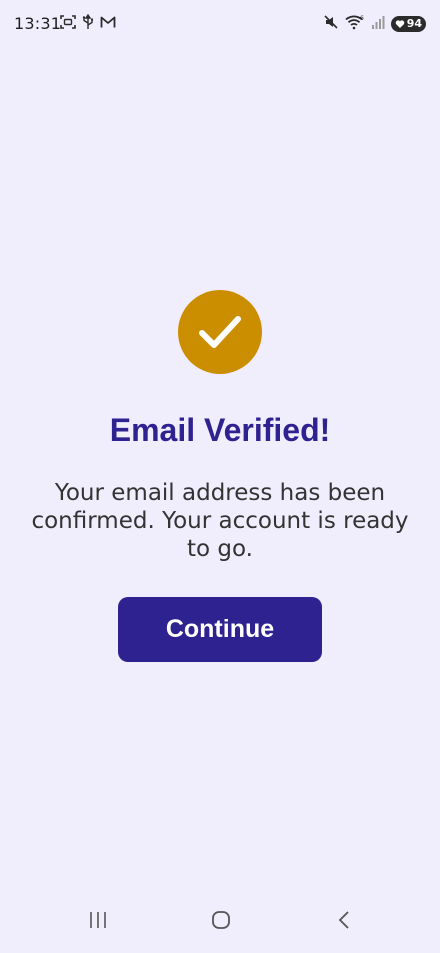  What do you see at coordinates (362, 18) in the screenshot?
I see `svg-text: 6` at bounding box center [362, 18].